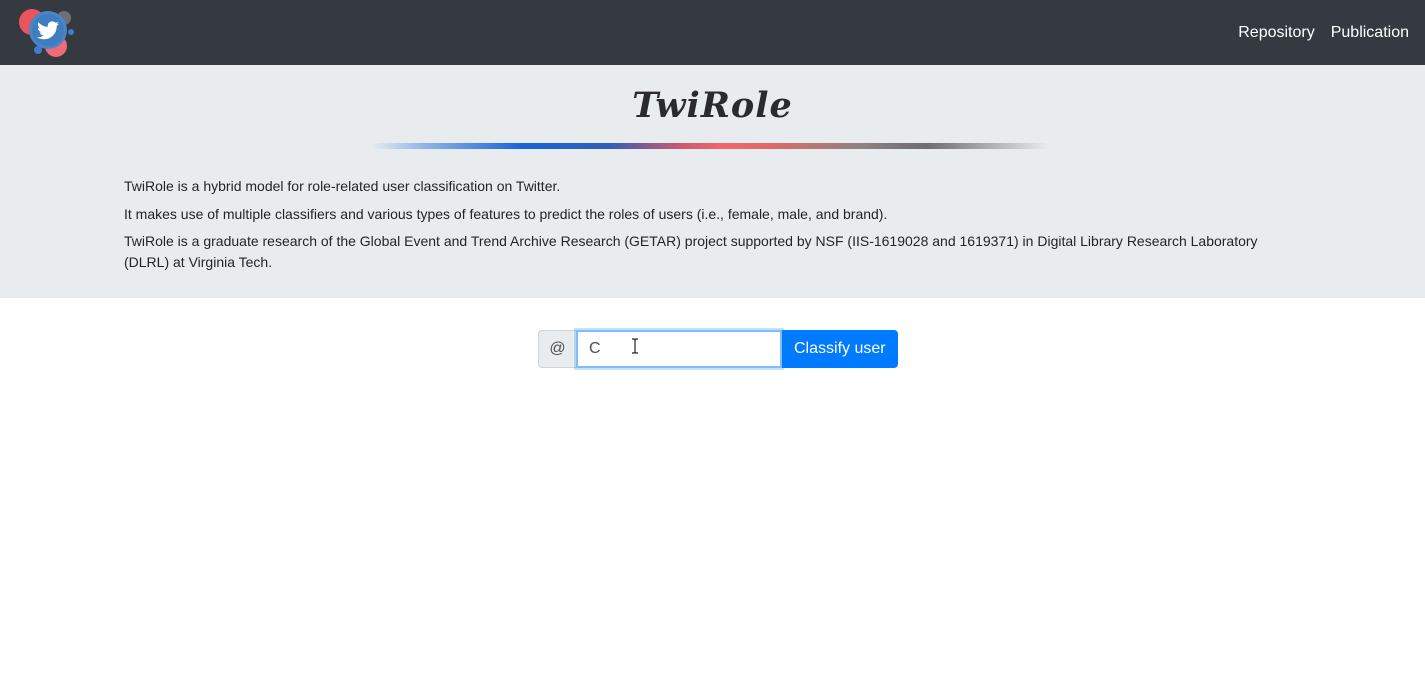  What do you see at coordinates (49, 32) in the screenshot?
I see `twitter-bird-icon` at bounding box center [49, 32].